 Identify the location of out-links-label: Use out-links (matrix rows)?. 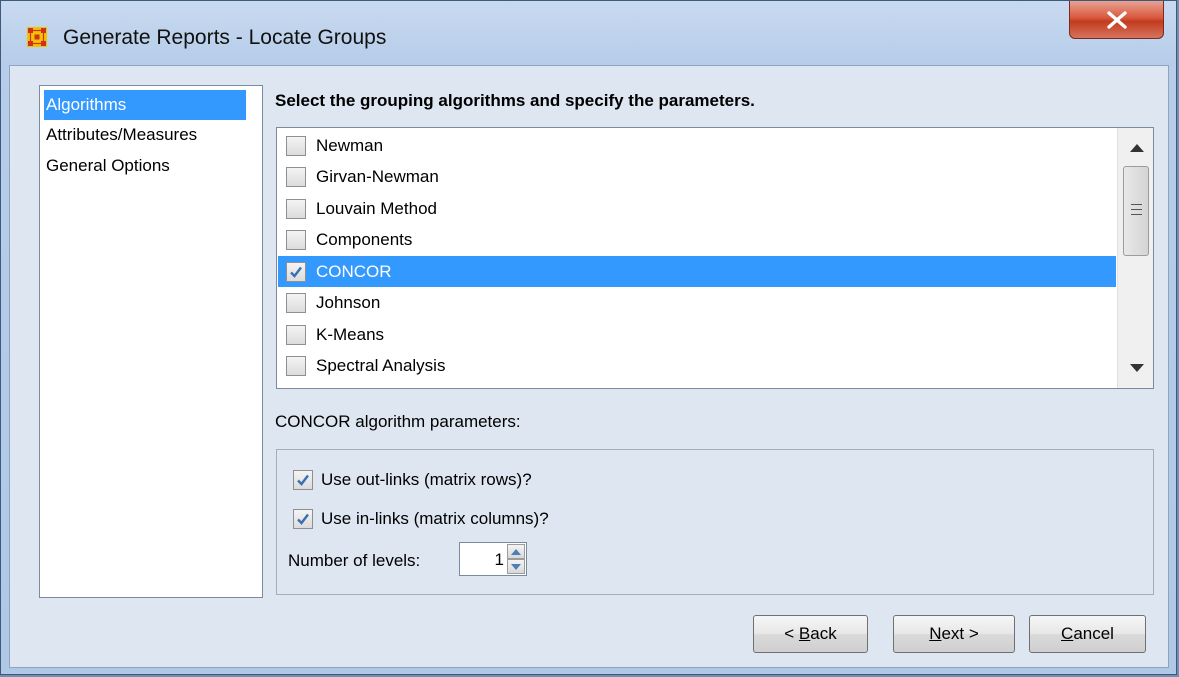
(426, 479).